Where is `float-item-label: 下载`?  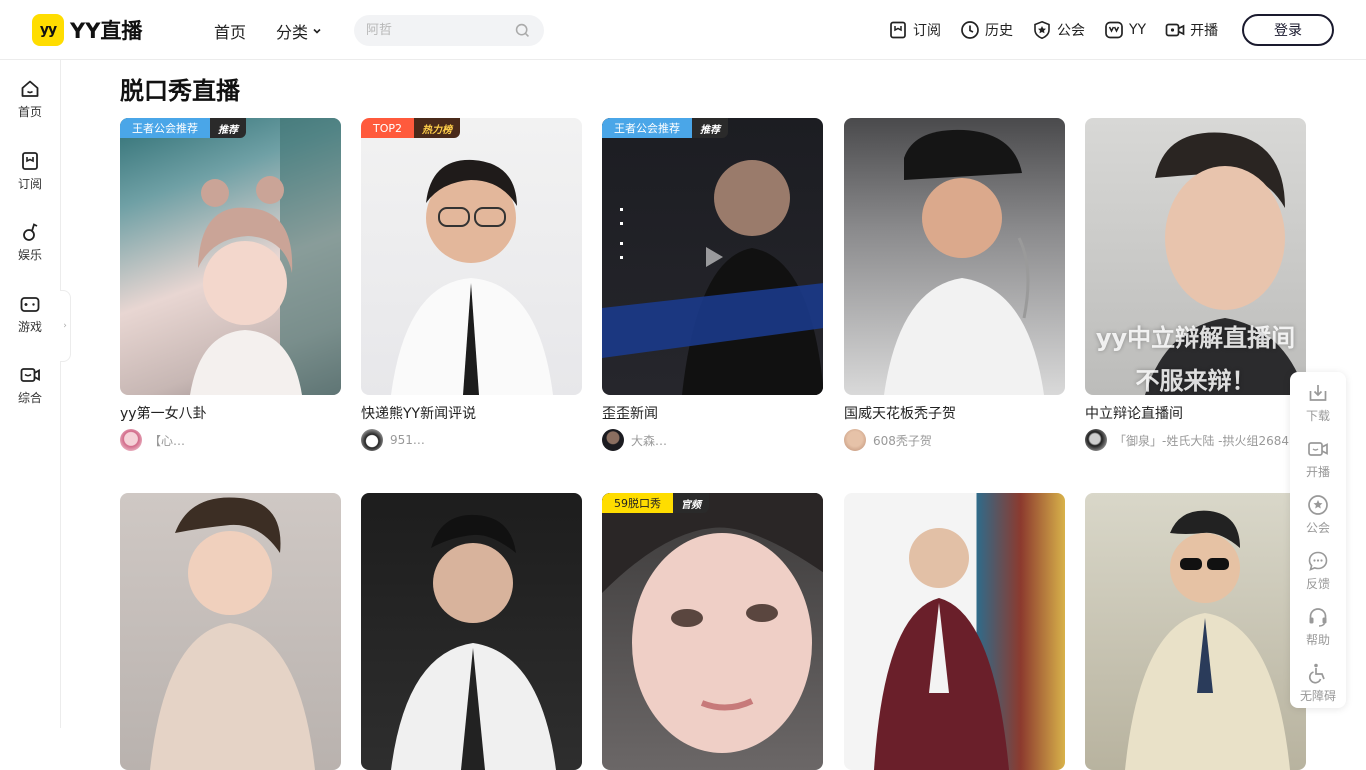
float-item-label: 下载 is located at coordinates (1317, 416).